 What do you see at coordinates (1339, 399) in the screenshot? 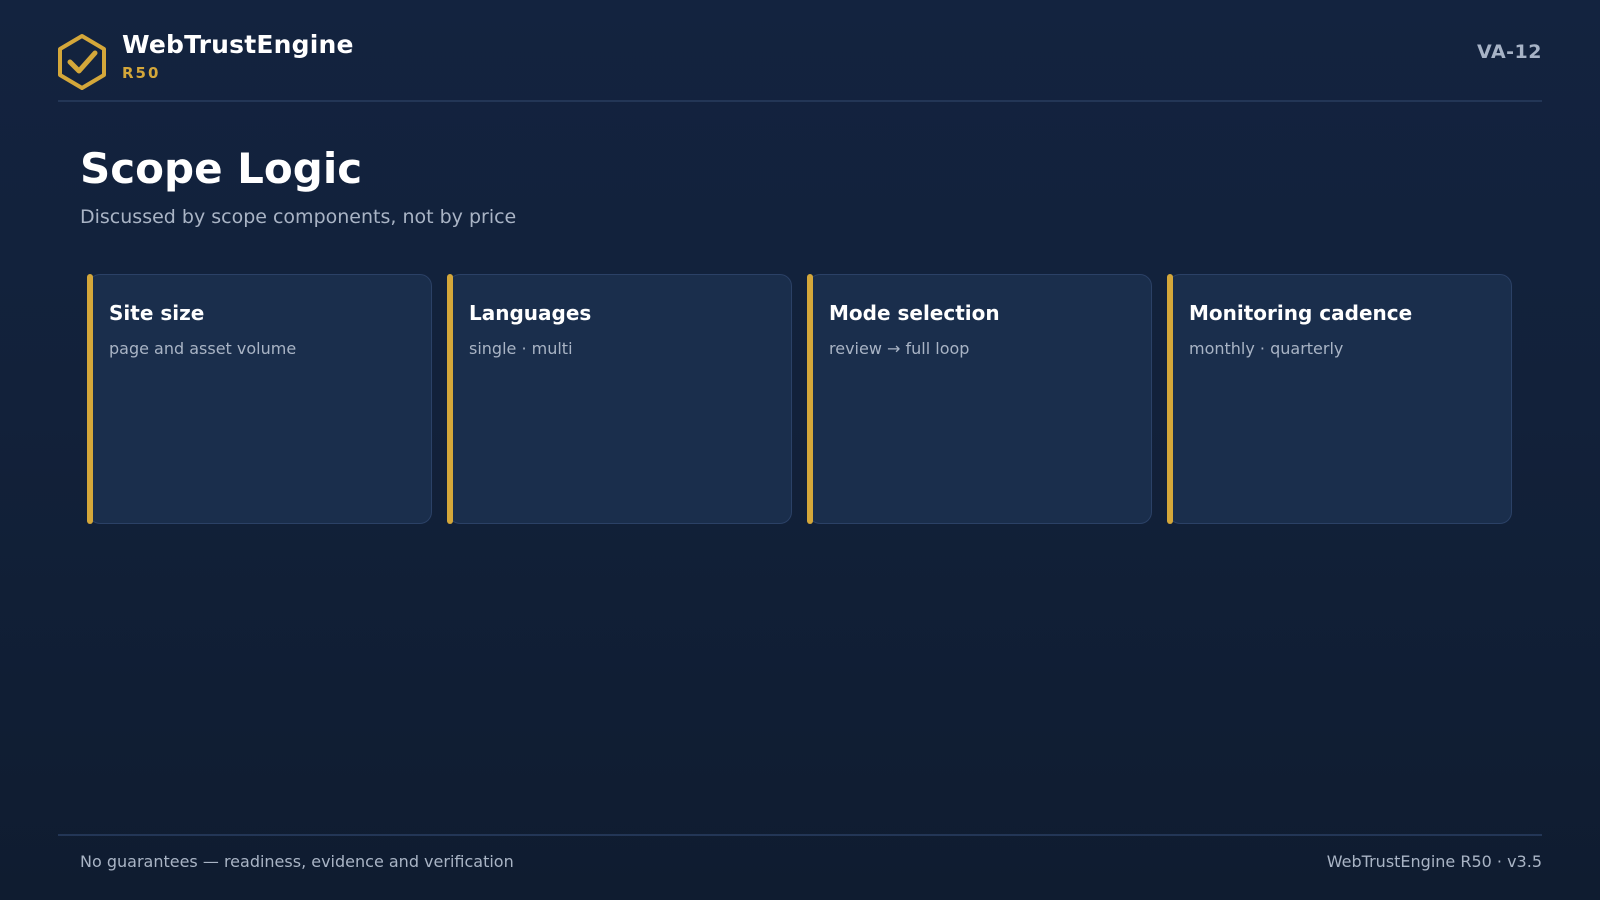
I see `card-monitoring-cadence: Monitoring cadence monthly · quarterly` at bounding box center [1339, 399].